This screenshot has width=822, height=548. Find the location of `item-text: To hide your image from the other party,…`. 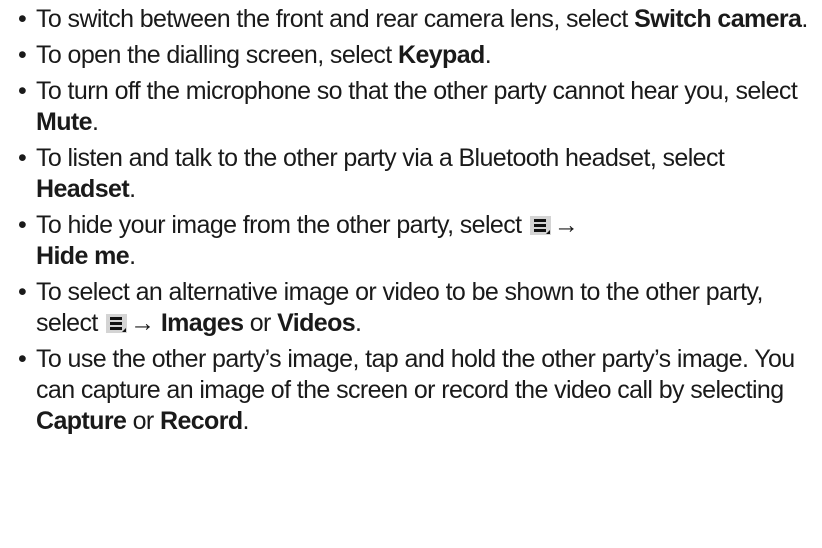

item-text: To hide your image from the other party,… is located at coordinates (282, 225).